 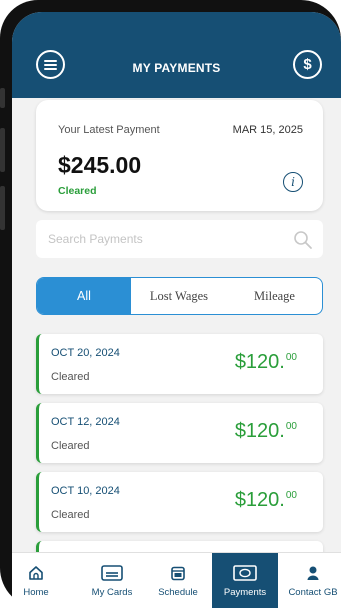 I want to click on tab-schedule-label: Schedule, so click(x=178, y=592).